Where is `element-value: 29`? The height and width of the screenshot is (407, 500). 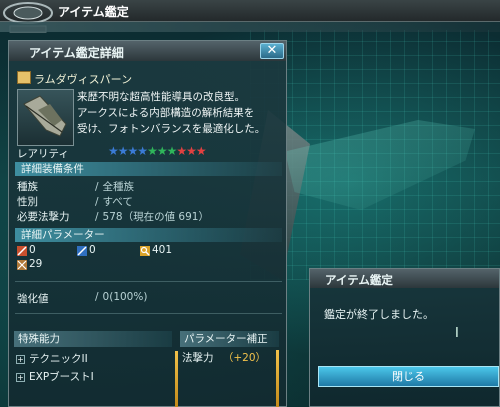
element-value: 29 is located at coordinates (36, 264).